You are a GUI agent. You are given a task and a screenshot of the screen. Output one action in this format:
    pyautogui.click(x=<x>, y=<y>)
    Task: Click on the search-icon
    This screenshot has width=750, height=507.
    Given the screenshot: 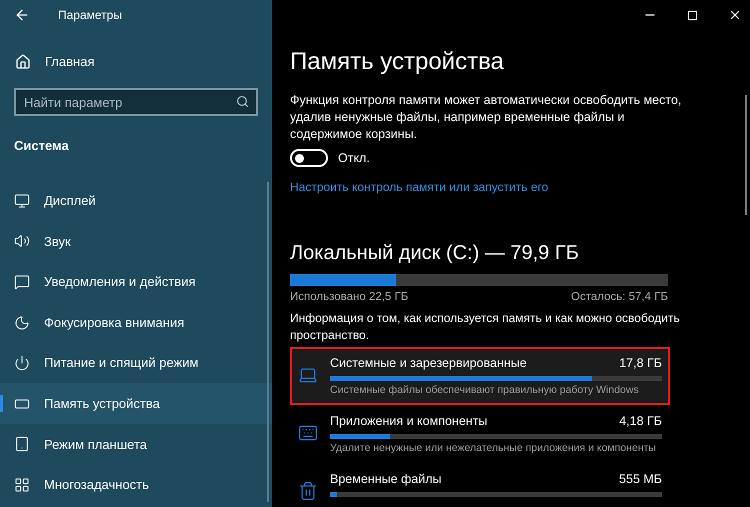 What is the action you would take?
    pyautogui.click(x=242, y=101)
    